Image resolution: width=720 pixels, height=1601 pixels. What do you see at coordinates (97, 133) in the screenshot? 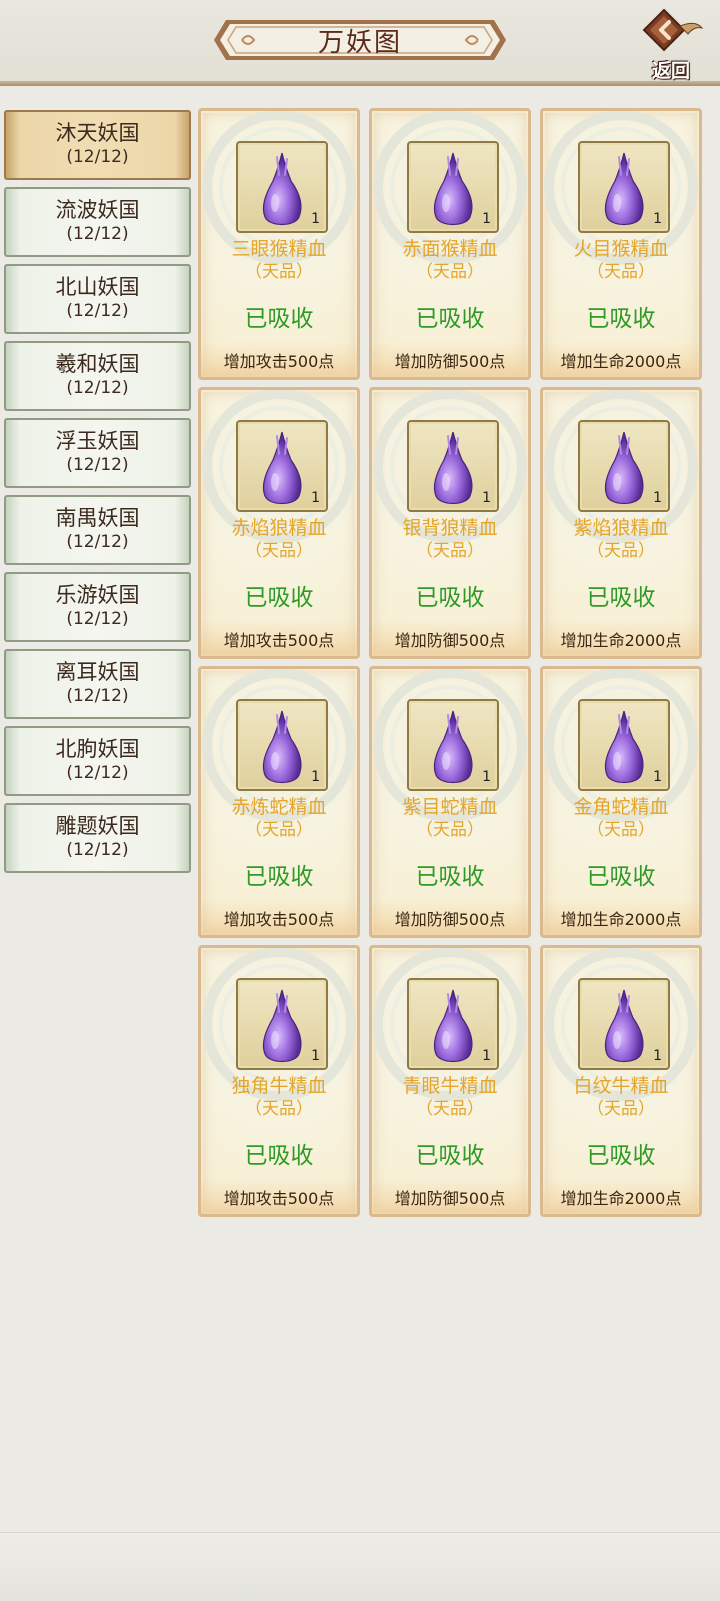
I see `sidebar-item-label: 沐天妖国` at bounding box center [97, 133].